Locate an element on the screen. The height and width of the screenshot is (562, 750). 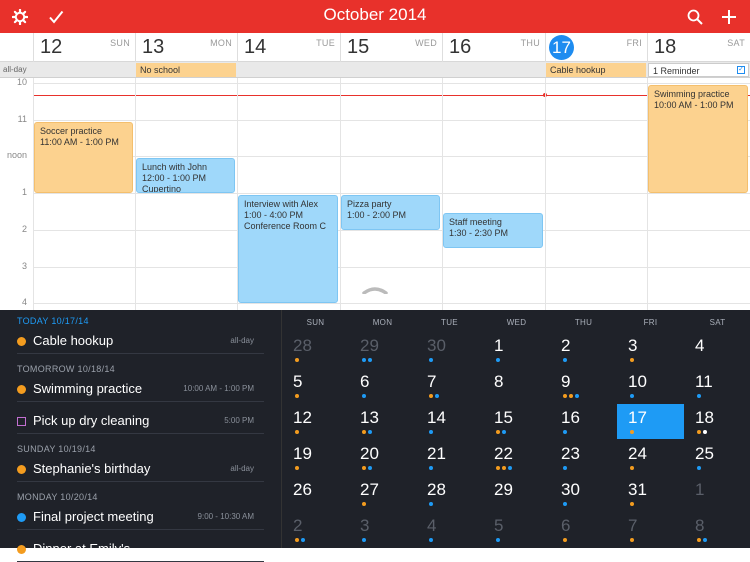
month-day-number: 7 is located at coordinates (633, 525).